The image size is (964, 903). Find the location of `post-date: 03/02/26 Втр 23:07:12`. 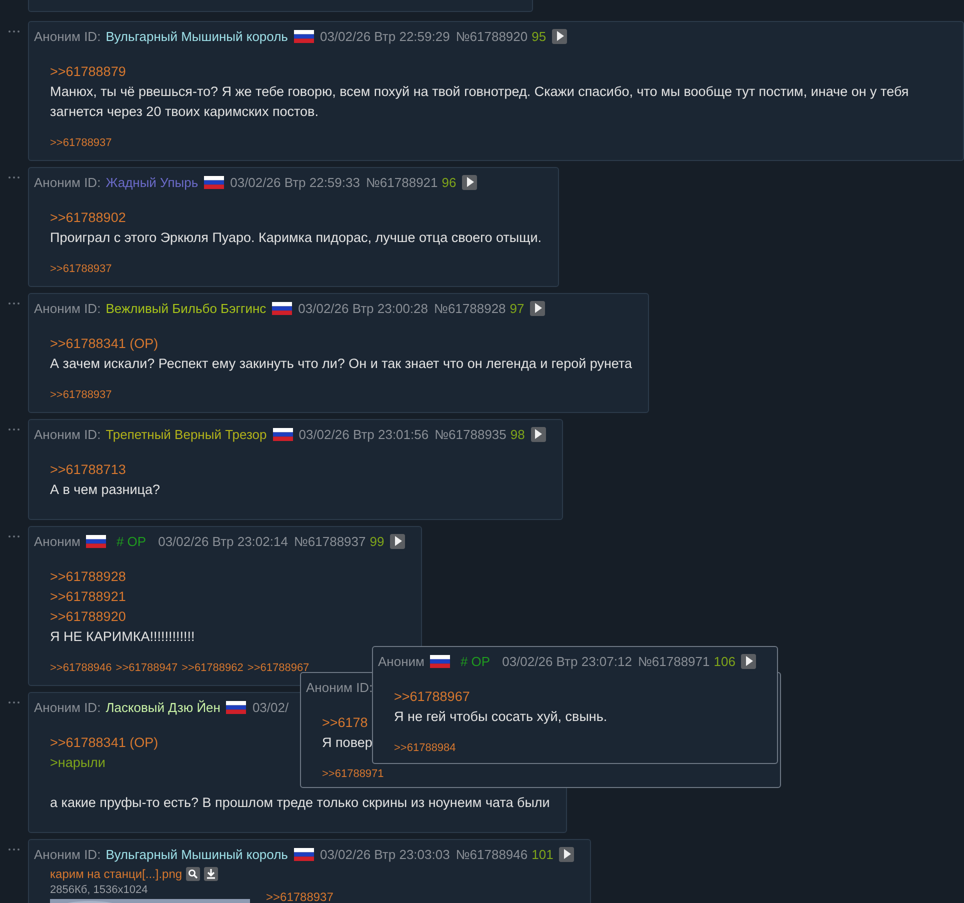

post-date: 03/02/26 Втр 23:07:12 is located at coordinates (567, 661).